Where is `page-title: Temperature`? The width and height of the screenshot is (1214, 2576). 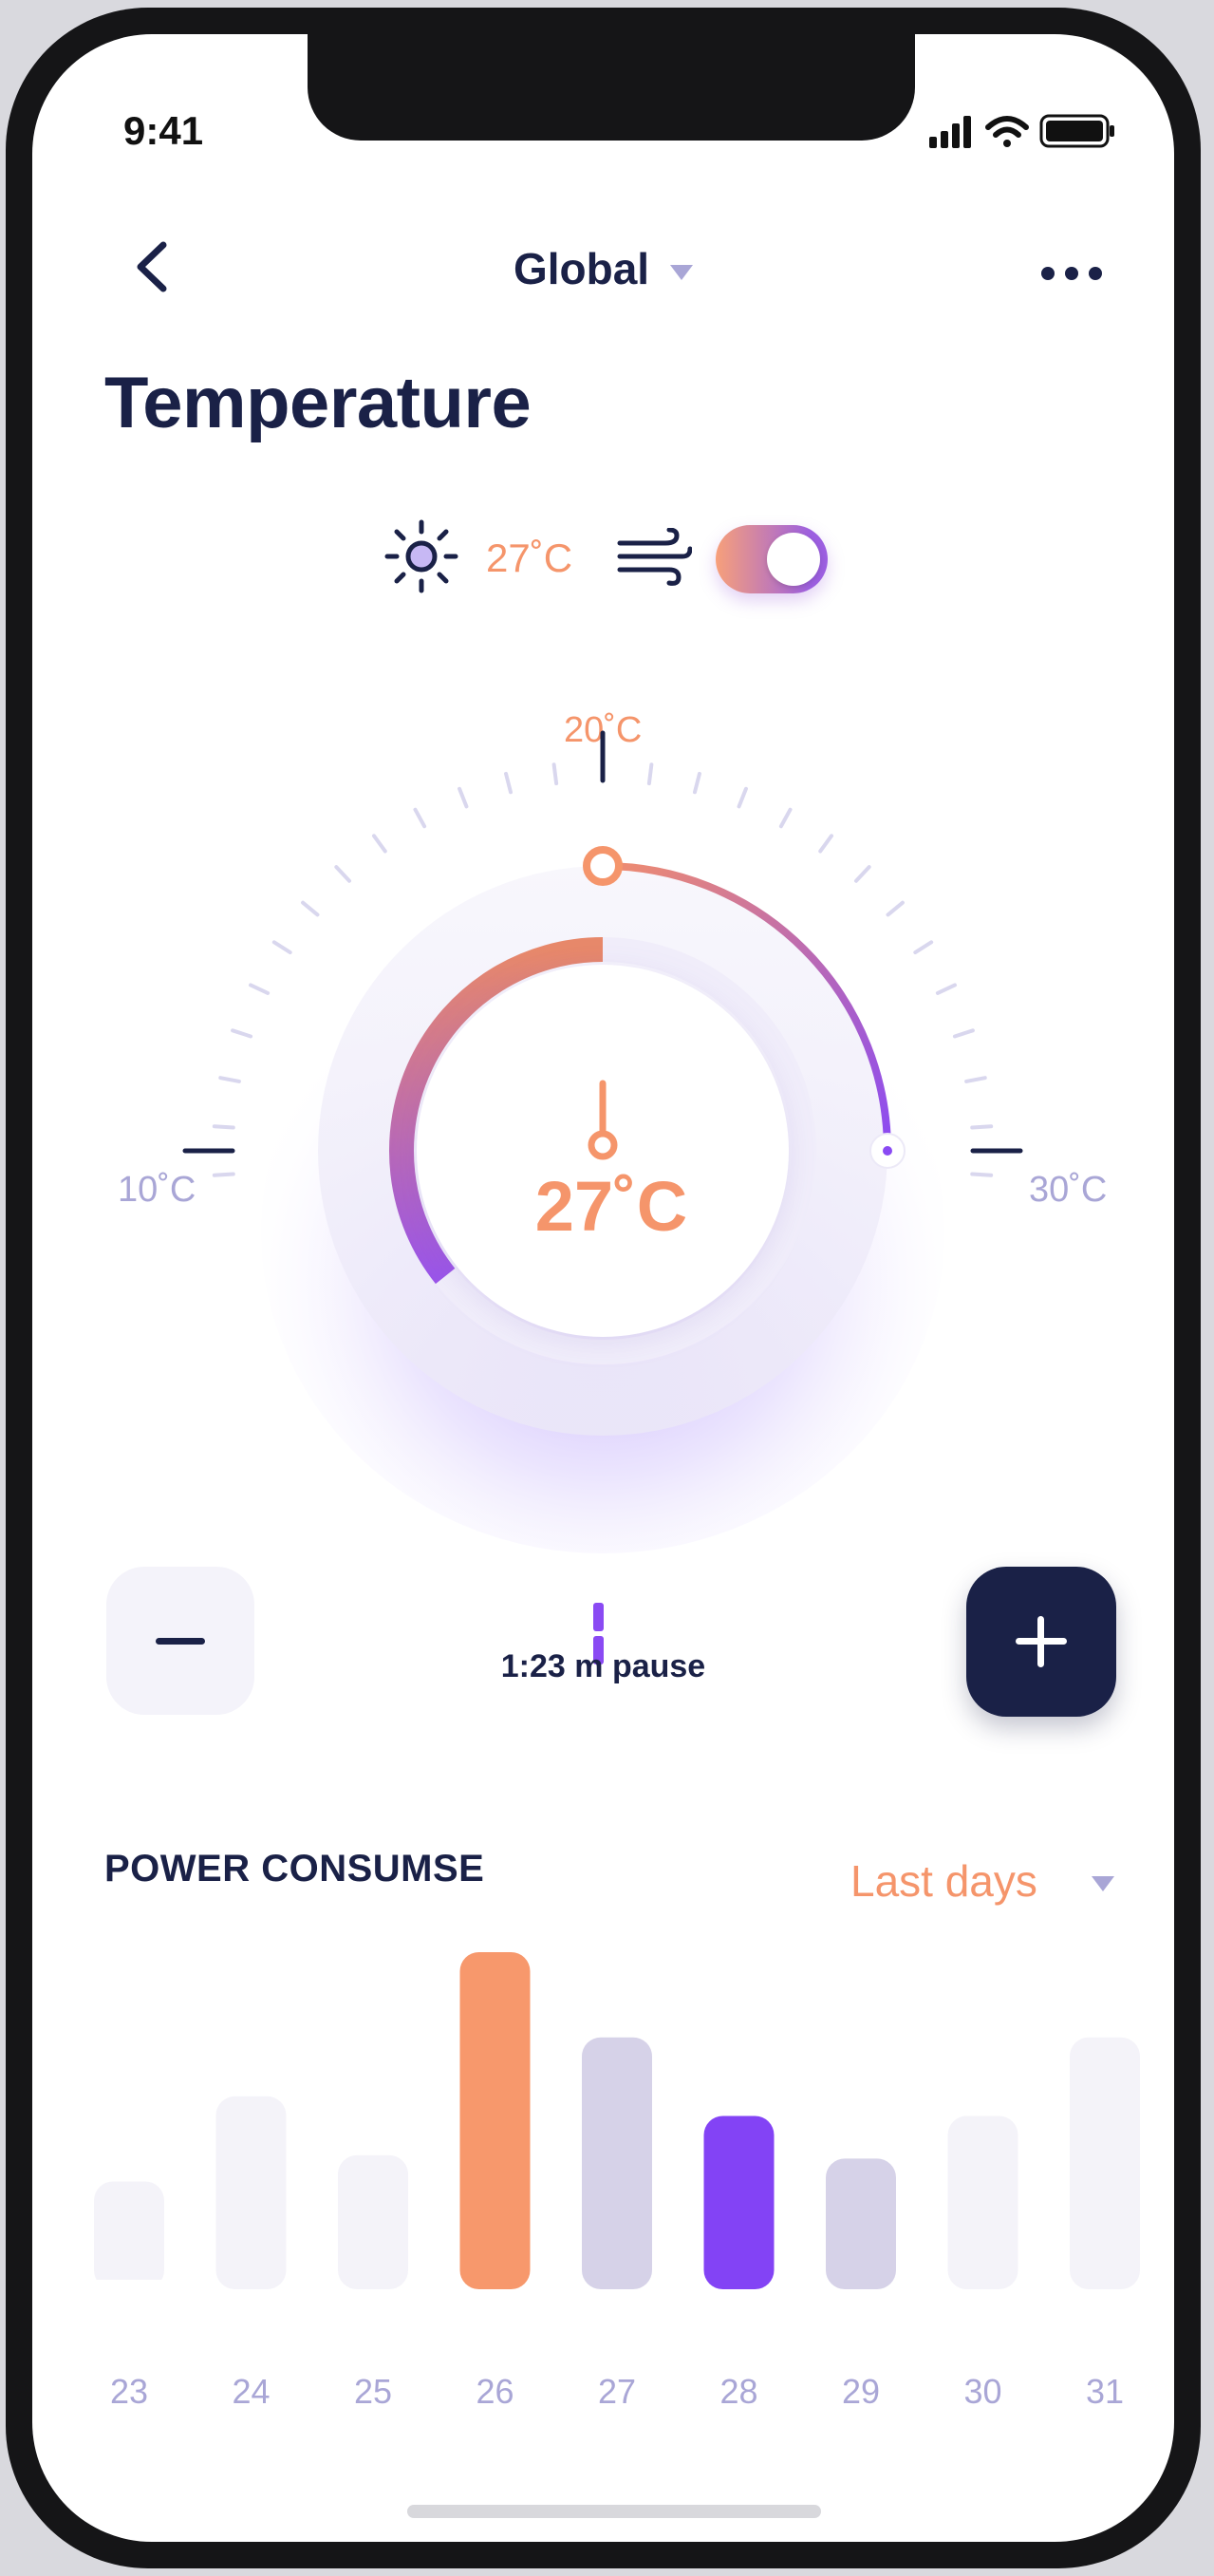 page-title: Temperature is located at coordinates (318, 403).